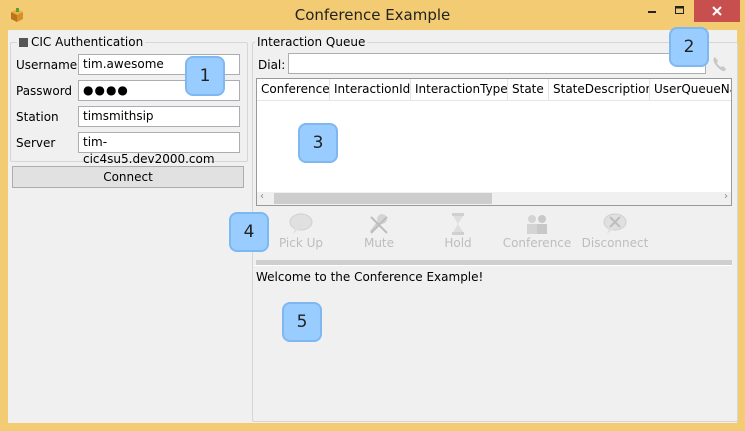 The height and width of the screenshot is (431, 745). I want to click on call-toolbar: Pick Up Mute Hold Conference Disconnect, so click(494, 233).